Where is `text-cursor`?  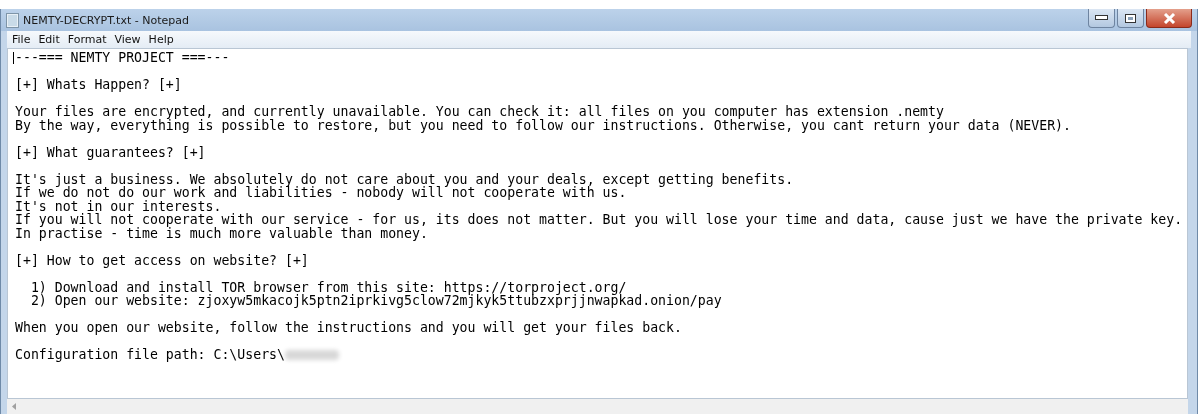 text-cursor is located at coordinates (13, 58).